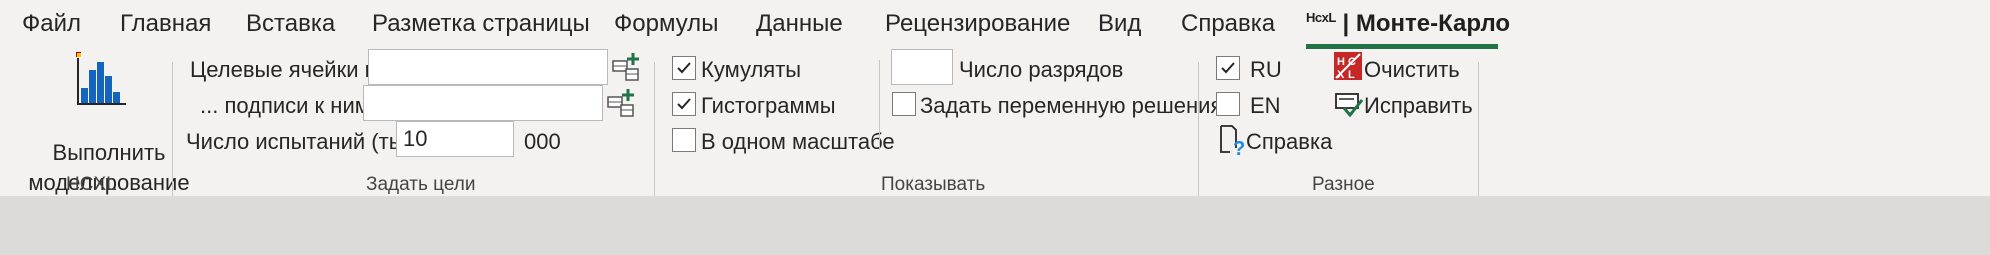  I want to click on tab-formulas: Формулы, so click(666, 24).